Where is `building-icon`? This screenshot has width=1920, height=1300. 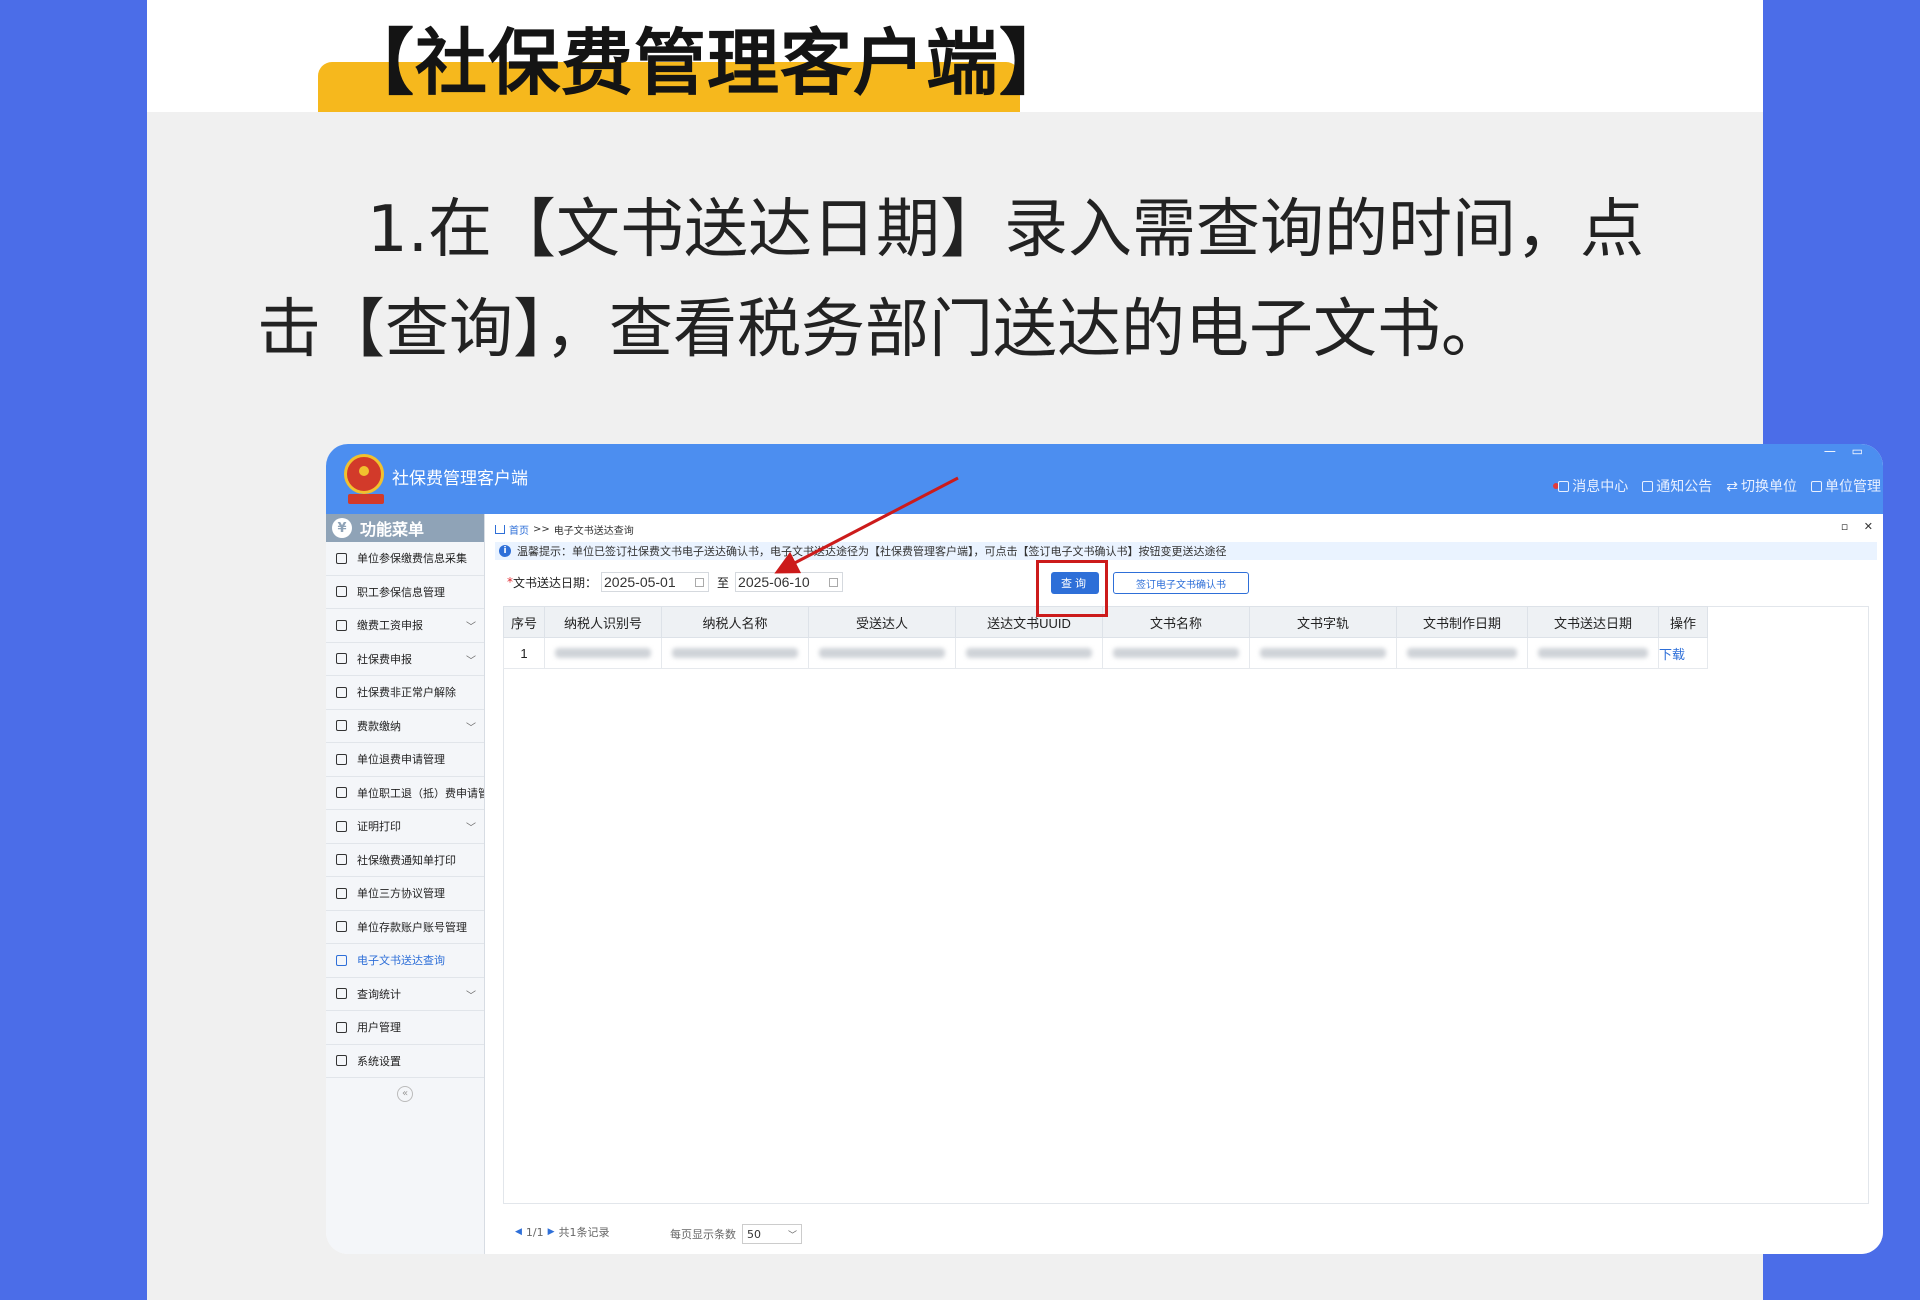 building-icon is located at coordinates (1816, 486).